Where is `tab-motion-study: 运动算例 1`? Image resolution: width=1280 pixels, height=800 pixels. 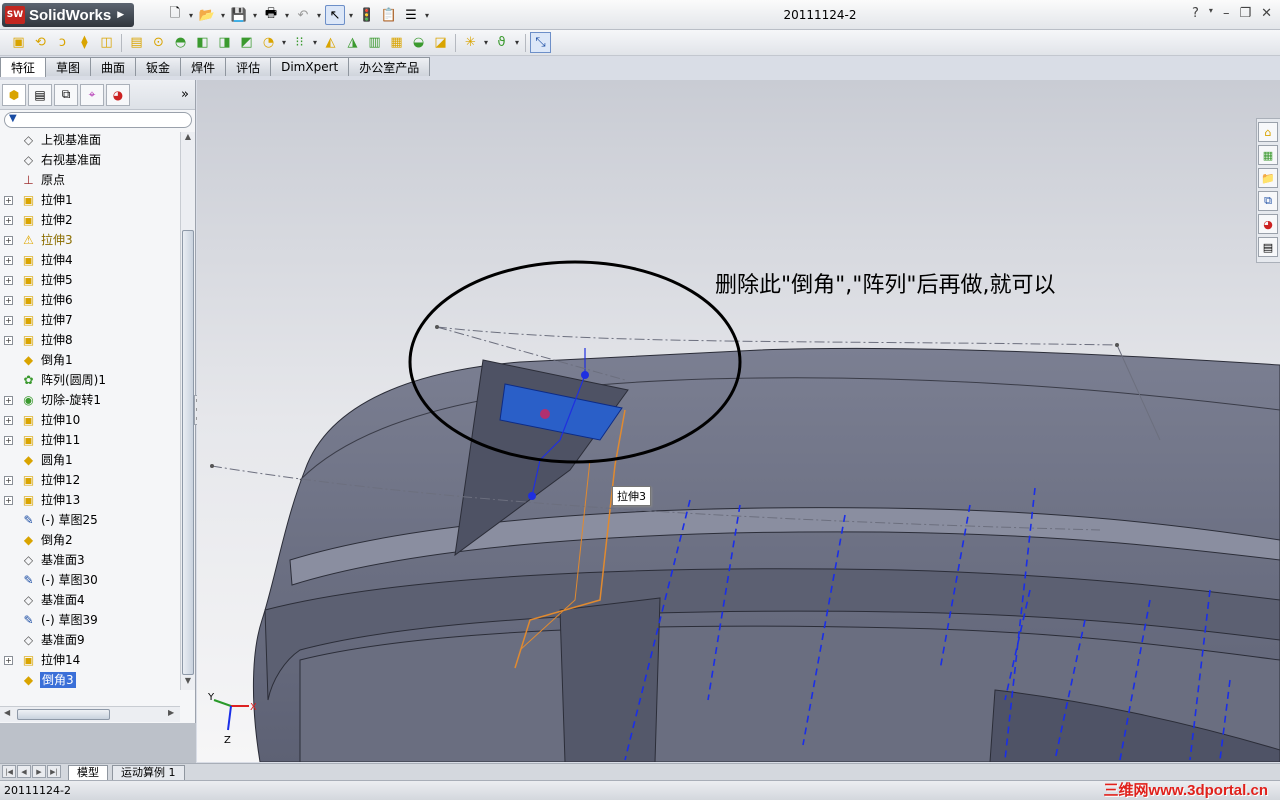
tab-motion-study: 运动算例 1 is located at coordinates (148, 772).